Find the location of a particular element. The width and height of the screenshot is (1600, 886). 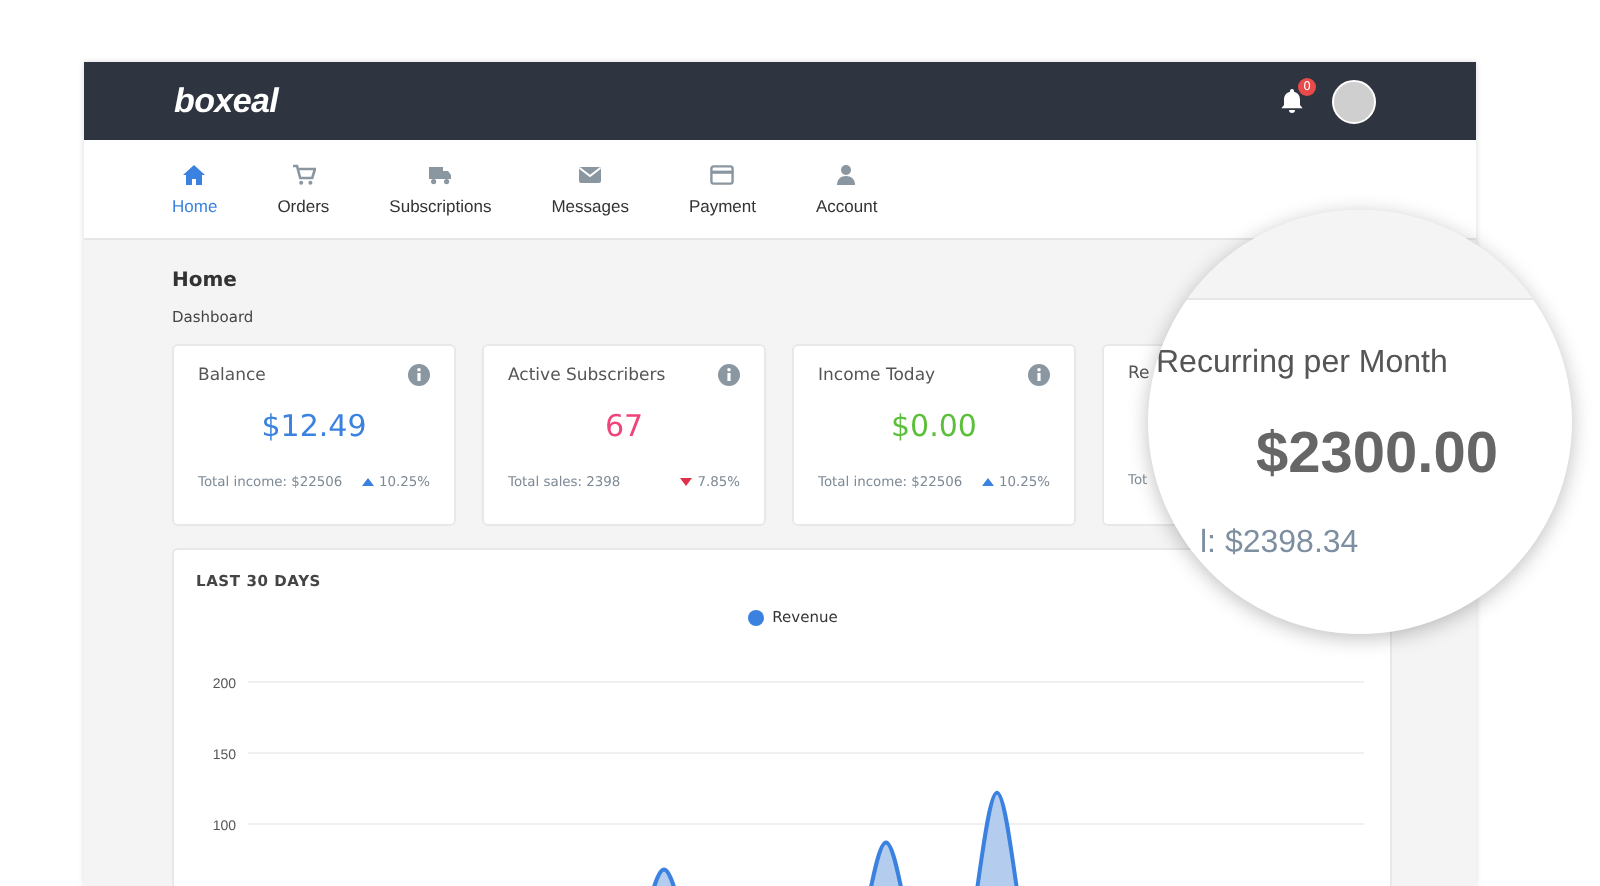

user-icon is located at coordinates (846, 174).